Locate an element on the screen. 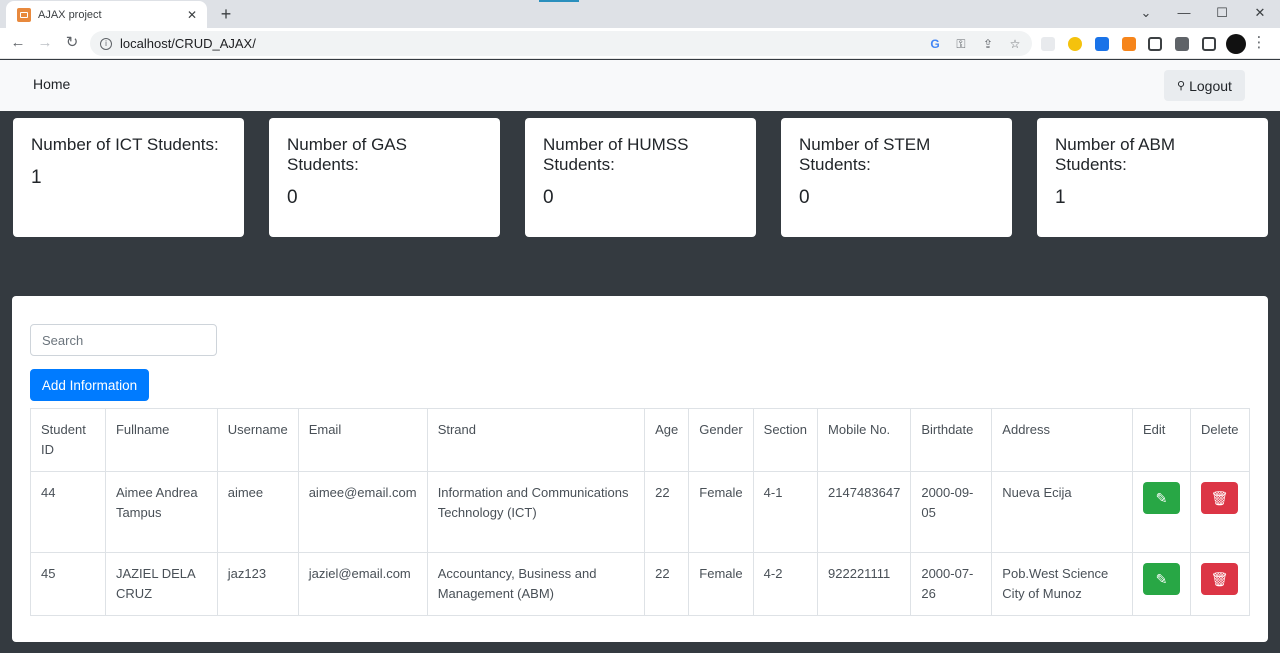  col-section: Section is located at coordinates (785, 440).